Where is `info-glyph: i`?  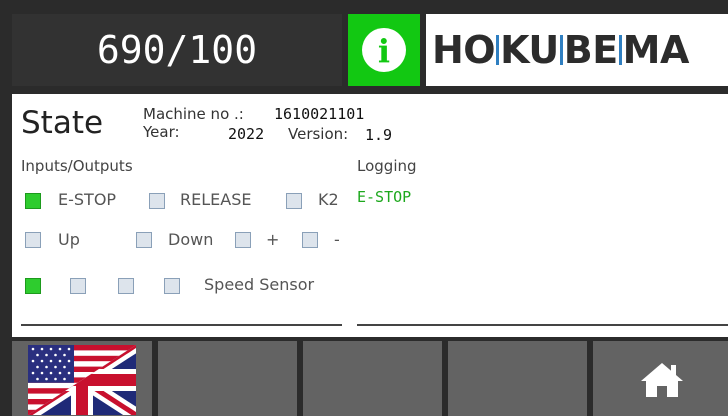
info-glyph: i is located at coordinates (384, 51).